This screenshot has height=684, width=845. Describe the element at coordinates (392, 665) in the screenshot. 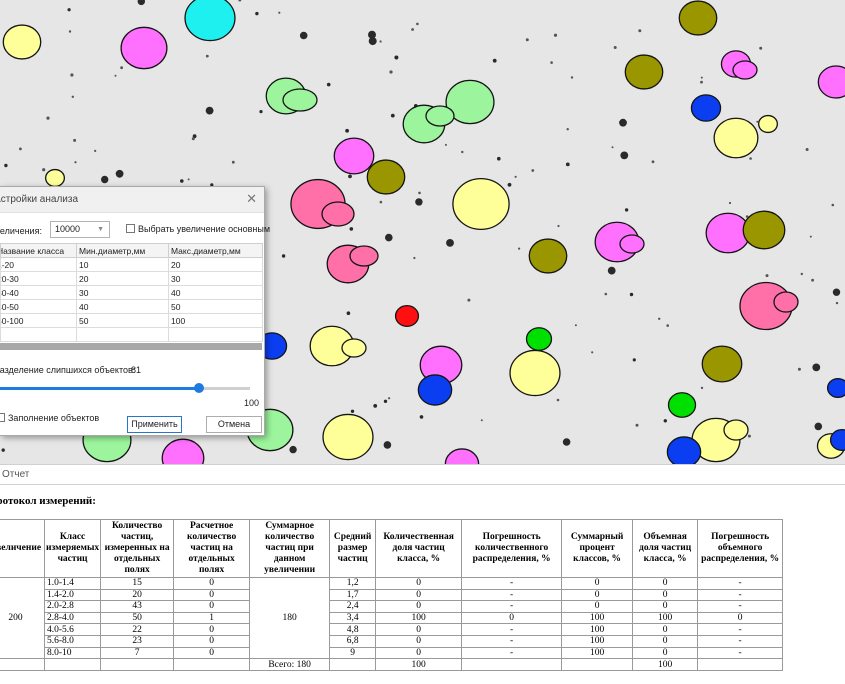

I see `total-row: Всего: 180 100 100` at that location.